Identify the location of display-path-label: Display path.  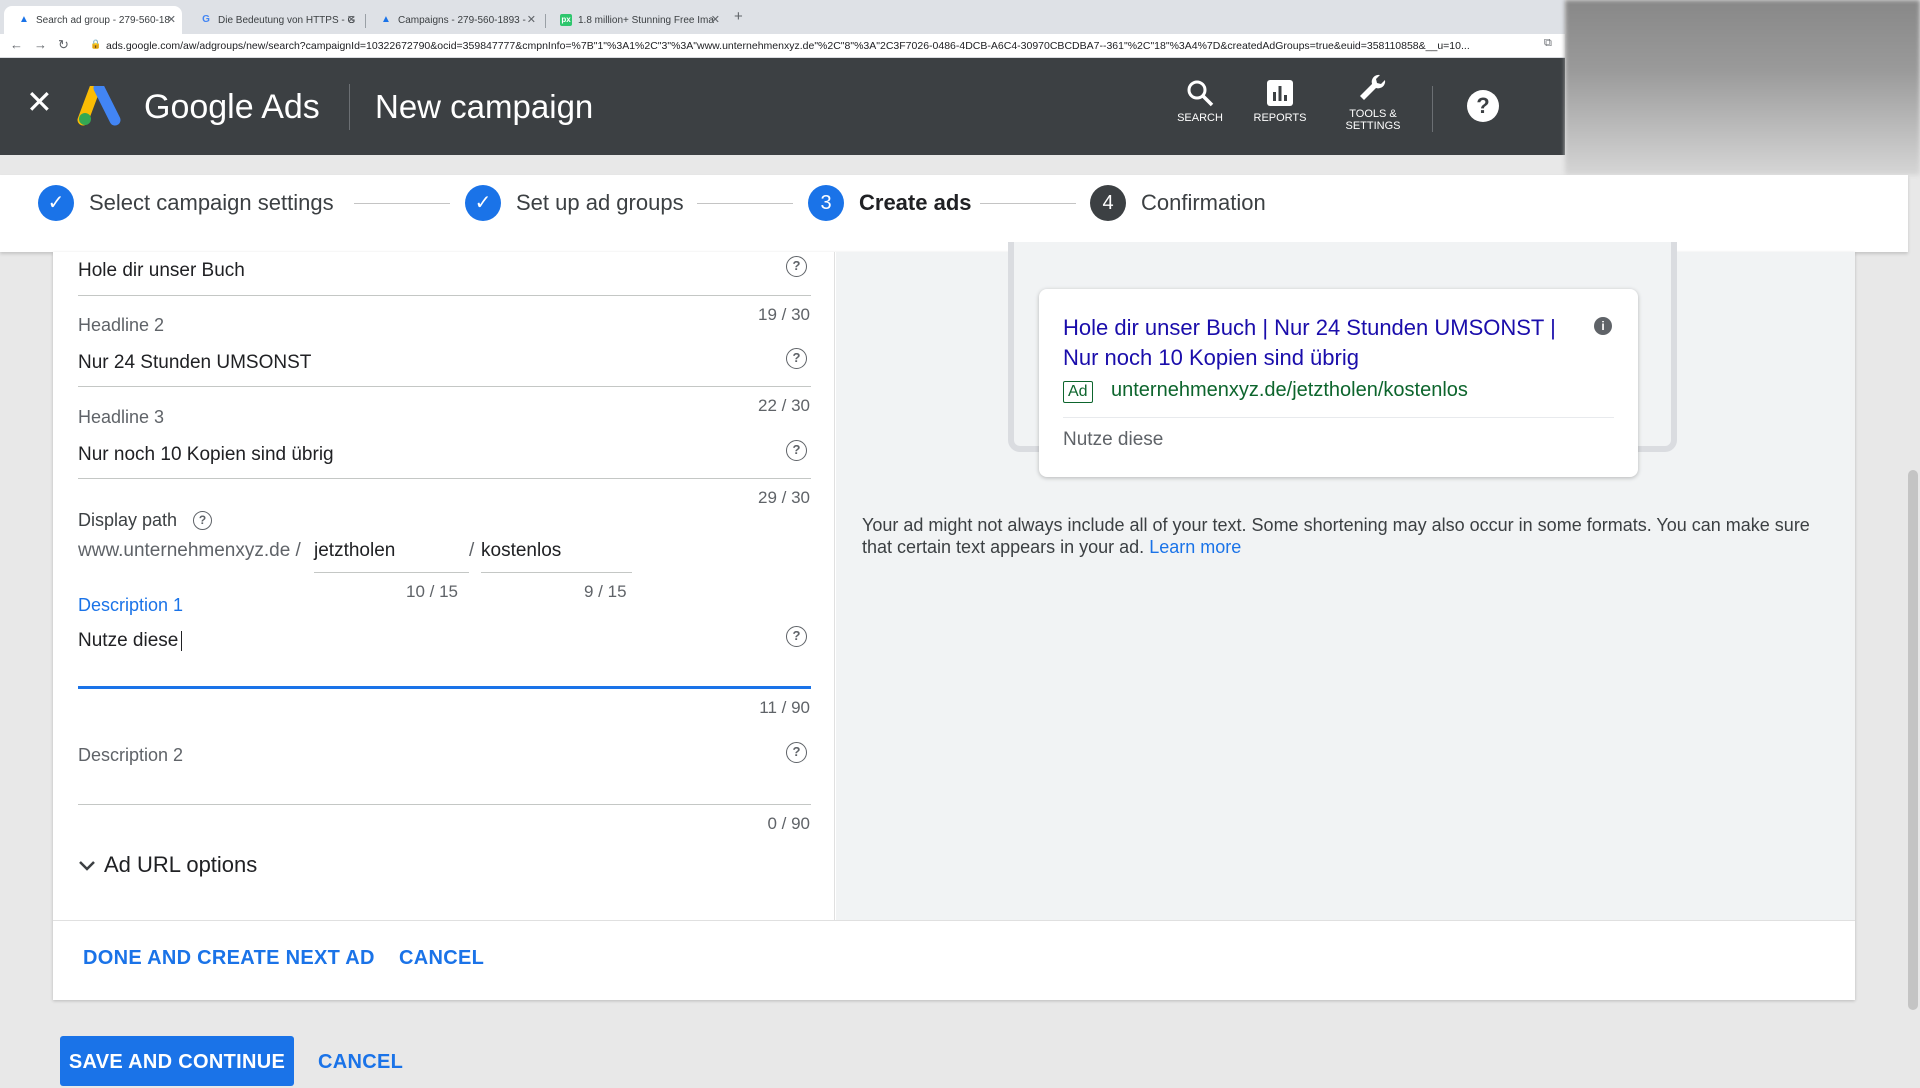
(128, 520).